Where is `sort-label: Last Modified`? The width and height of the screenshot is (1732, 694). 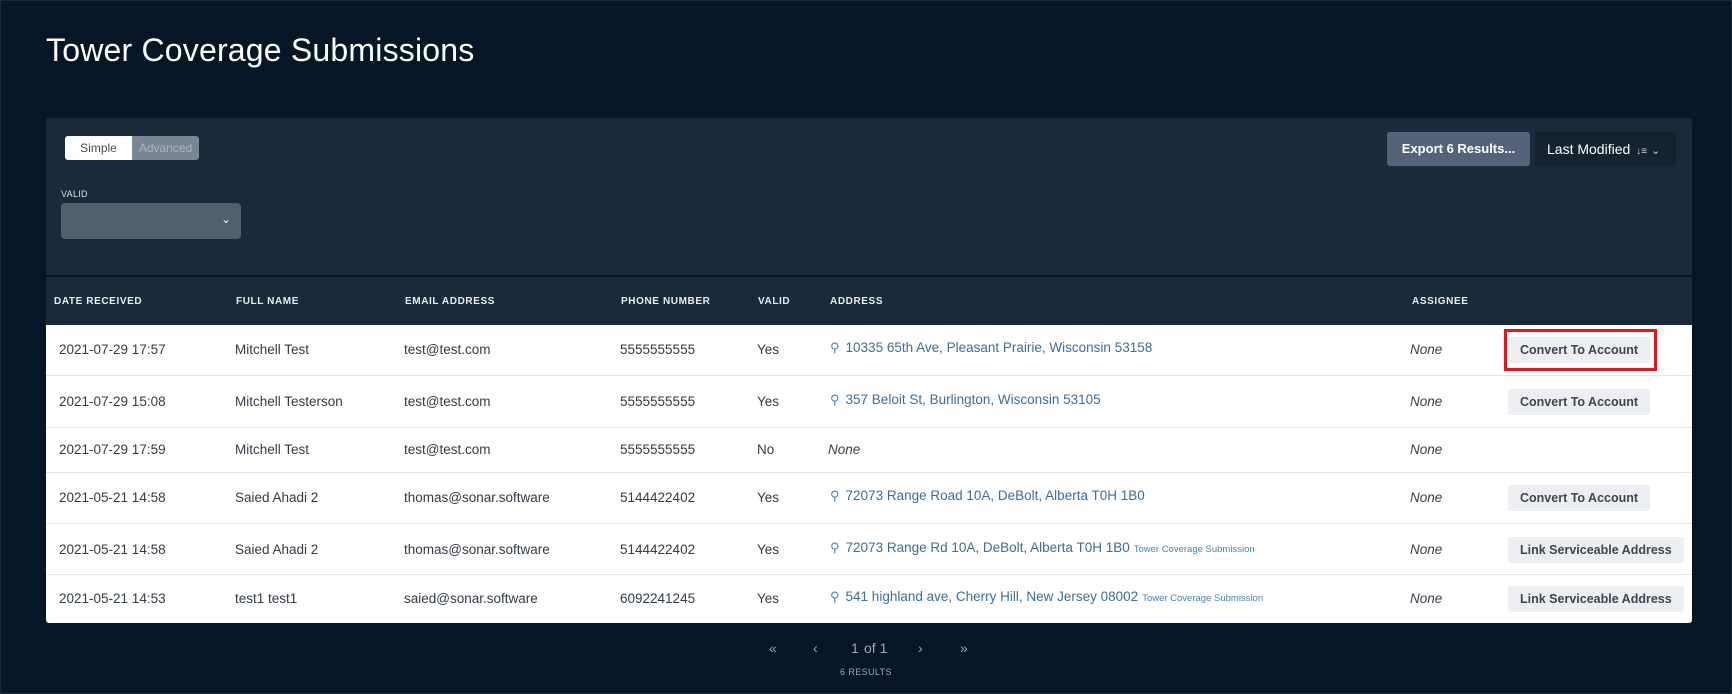 sort-label: Last Modified is located at coordinates (1589, 149).